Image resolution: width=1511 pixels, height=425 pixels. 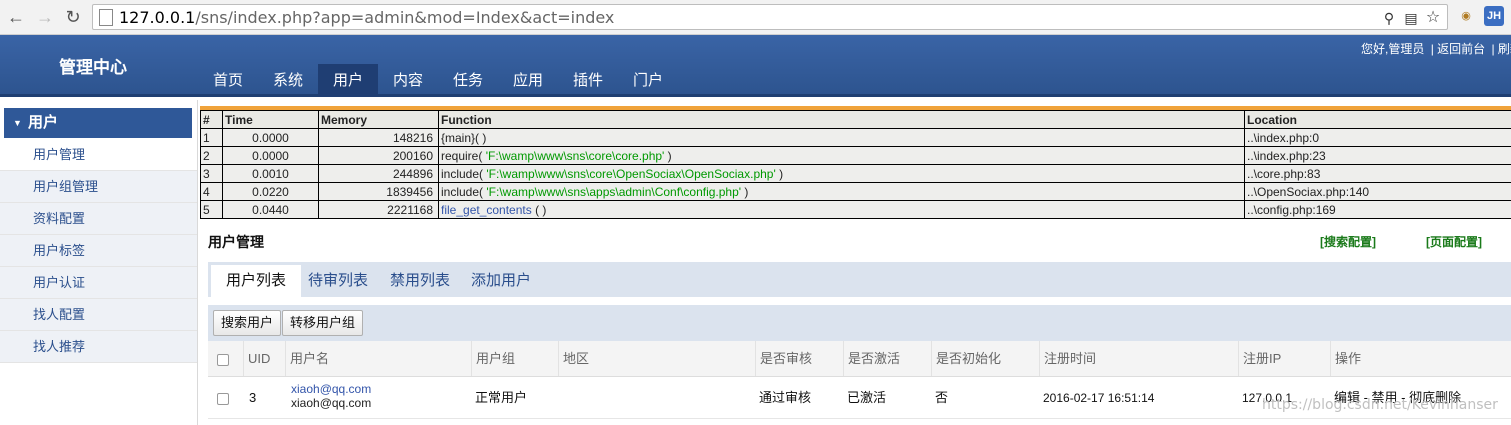 I want to click on sidebar-item-user-manage: 用户管理, so click(x=98, y=155).